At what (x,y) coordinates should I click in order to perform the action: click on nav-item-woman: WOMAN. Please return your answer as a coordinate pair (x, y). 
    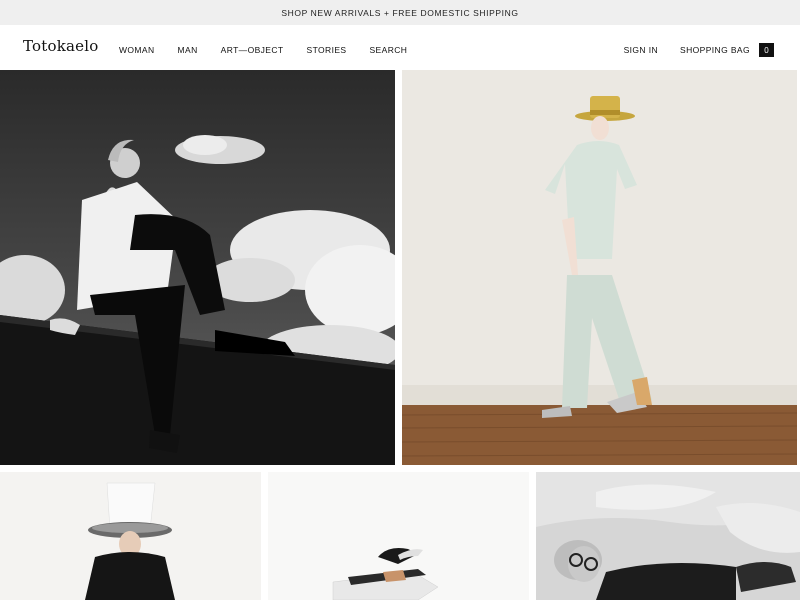
    Looking at the image, I should click on (137, 50).